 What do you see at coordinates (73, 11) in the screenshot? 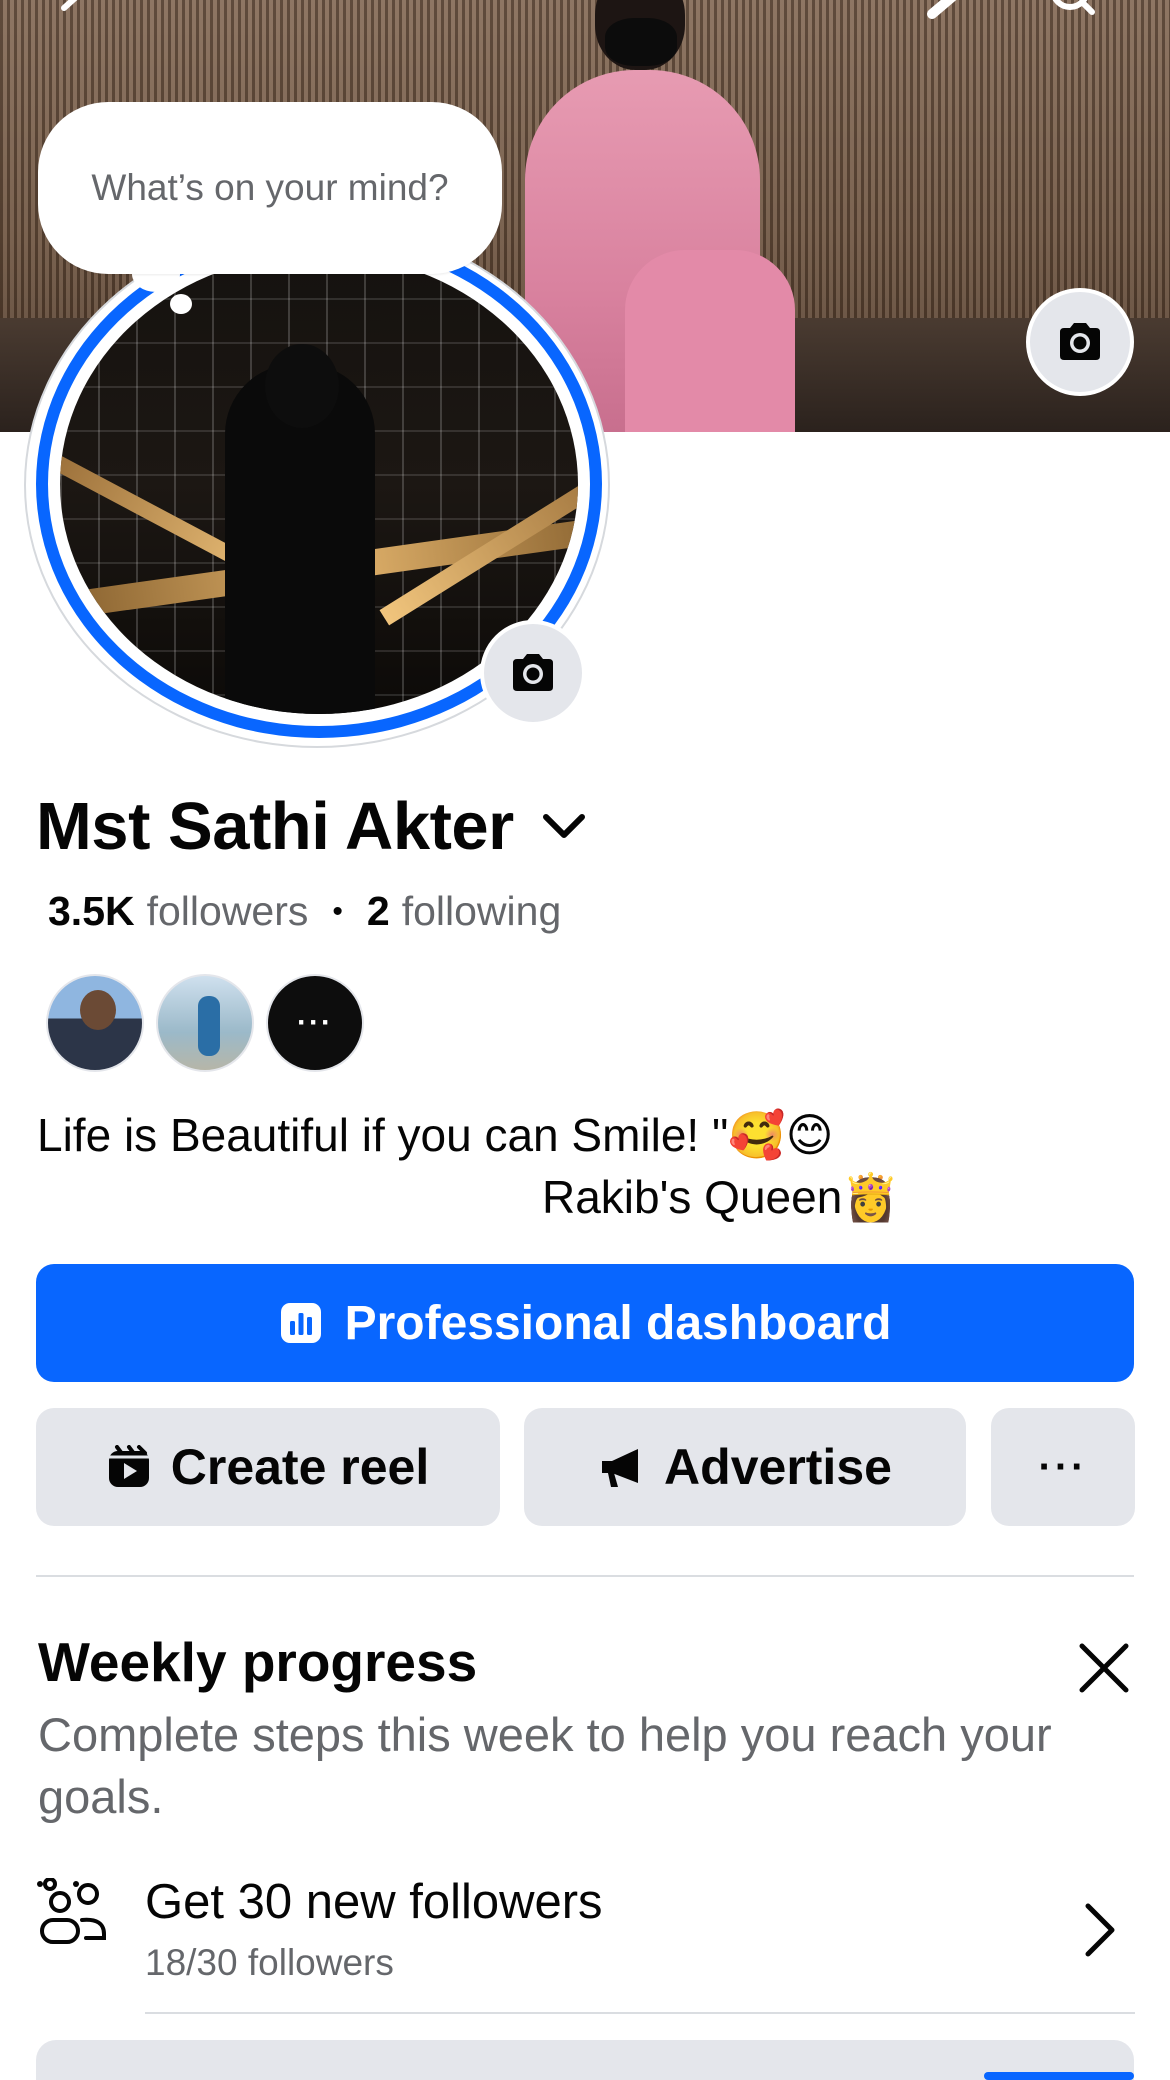
I see `back-arrow-icon` at bounding box center [73, 11].